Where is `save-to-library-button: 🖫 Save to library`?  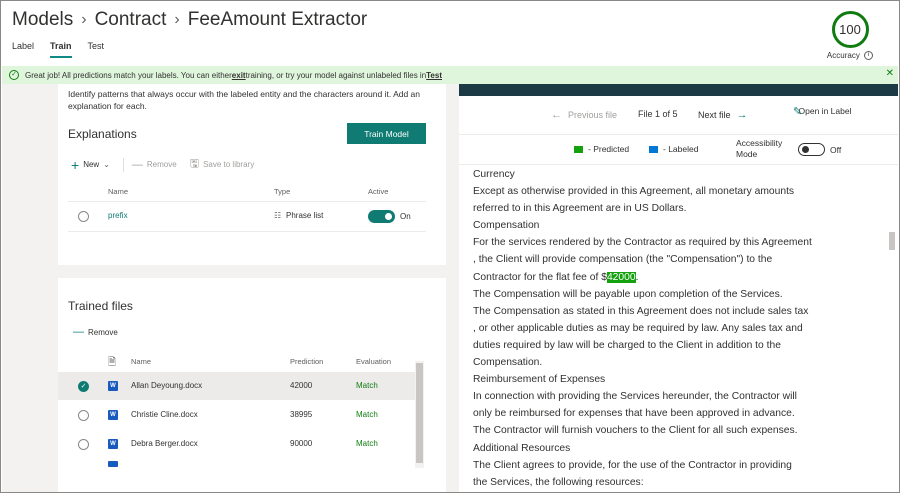 save-to-library-button: 🖫 Save to library is located at coordinates (222, 164).